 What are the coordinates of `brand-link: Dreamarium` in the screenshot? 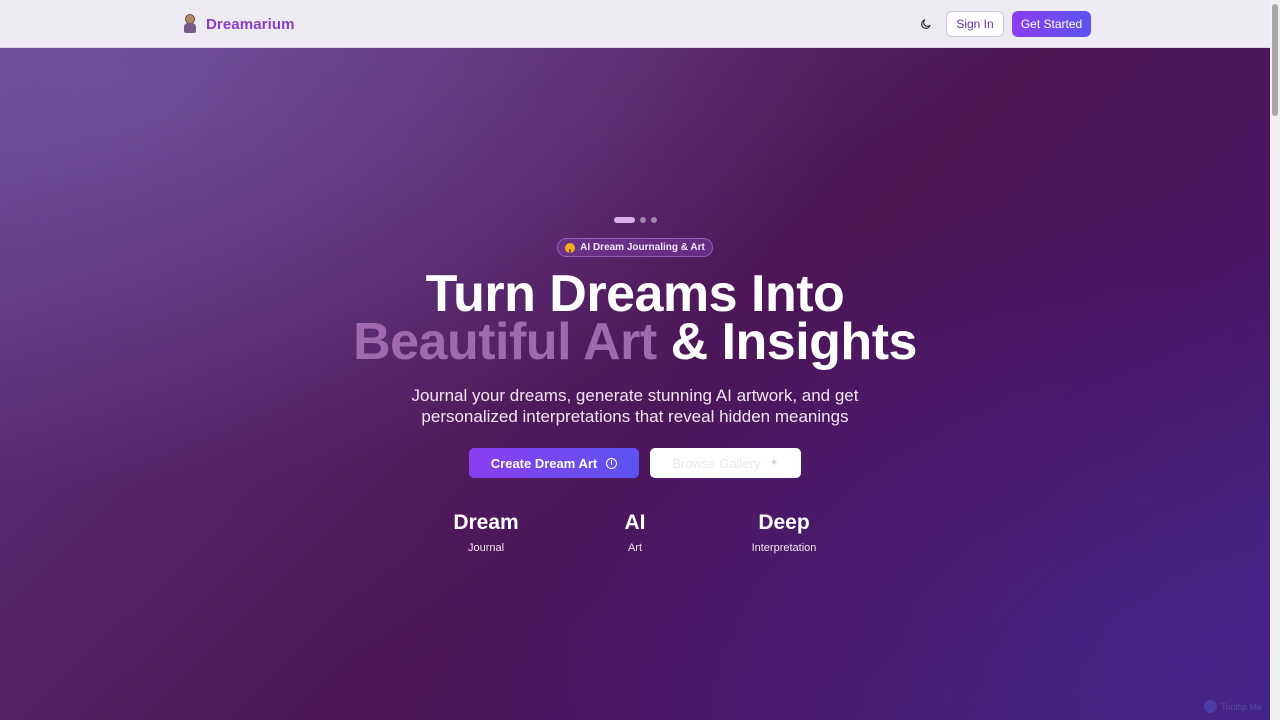 It's located at (238, 24).